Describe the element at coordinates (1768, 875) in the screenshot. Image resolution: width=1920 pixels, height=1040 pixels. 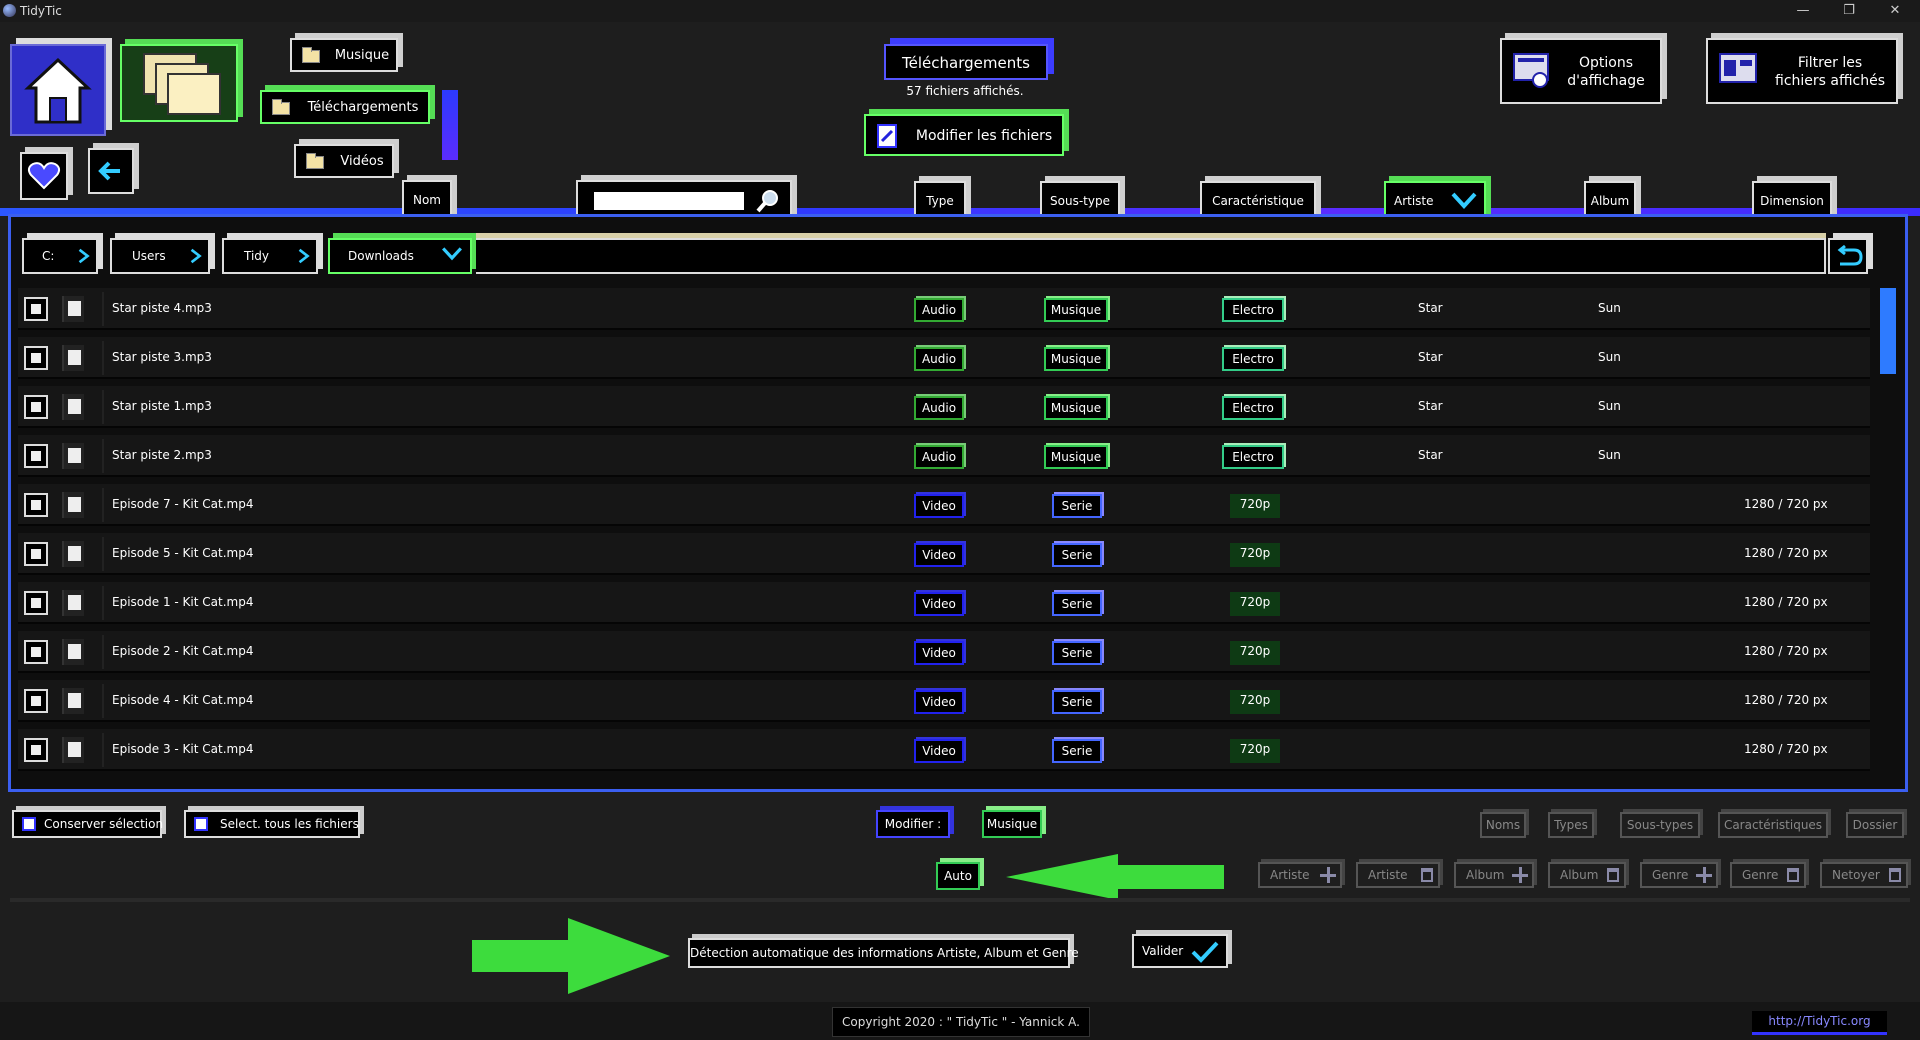
I see `remove-genre-button: Genre` at that location.